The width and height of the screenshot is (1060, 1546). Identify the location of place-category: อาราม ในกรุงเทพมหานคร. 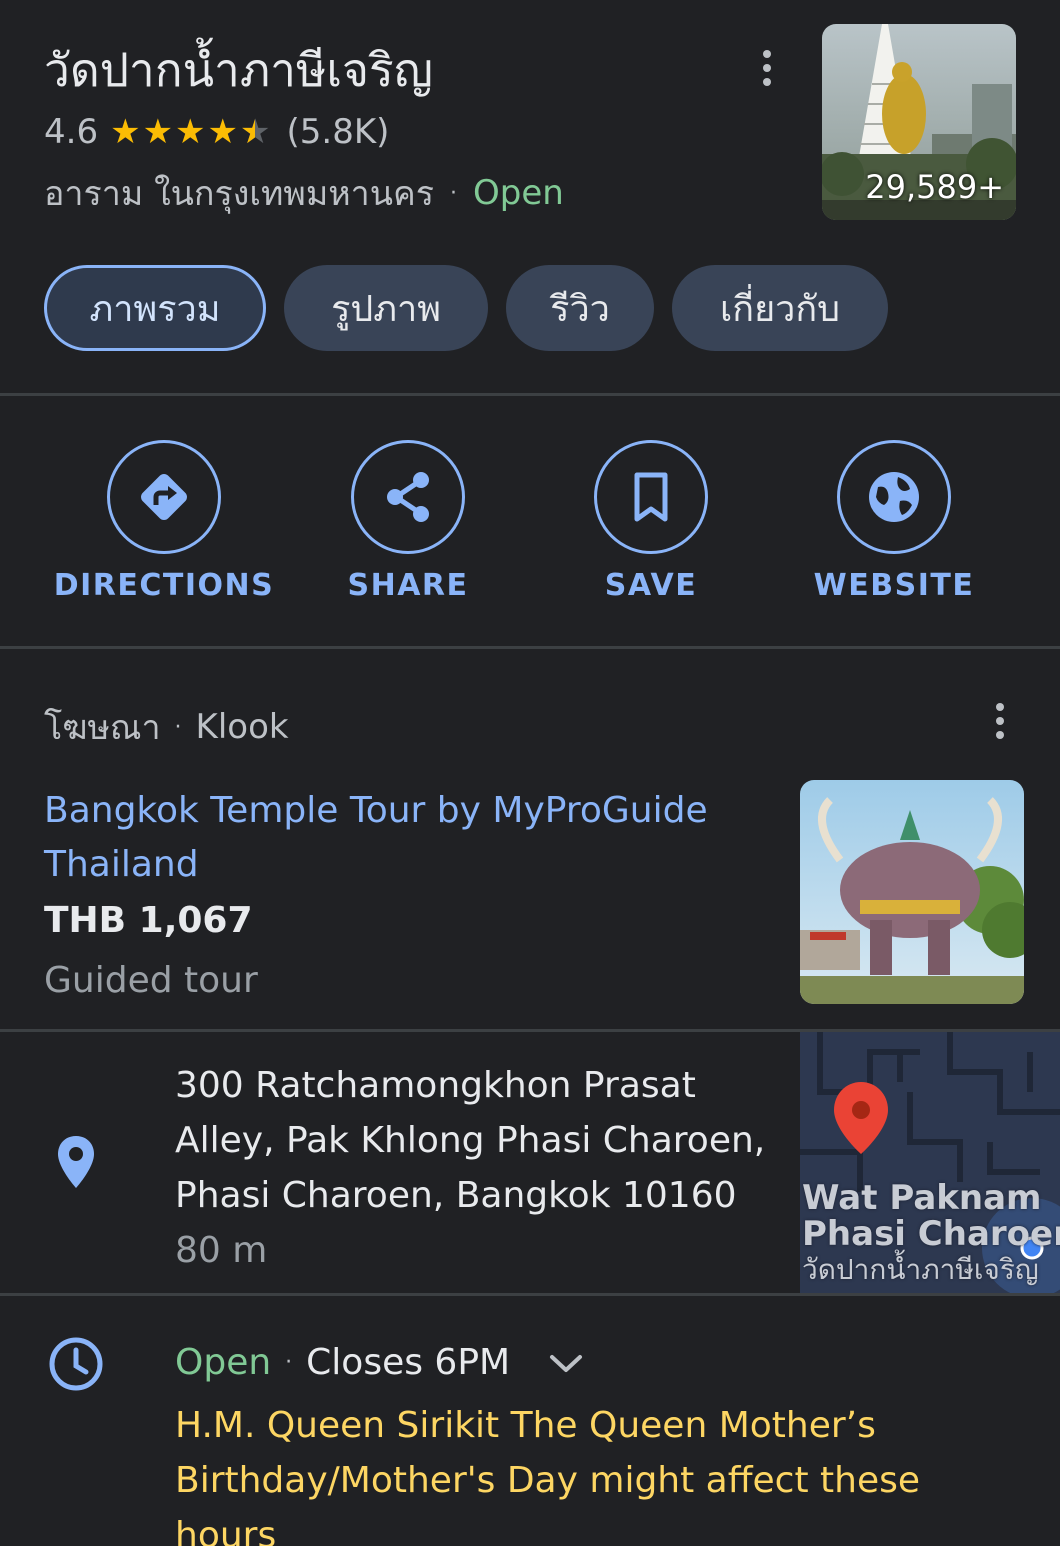
(239, 194).